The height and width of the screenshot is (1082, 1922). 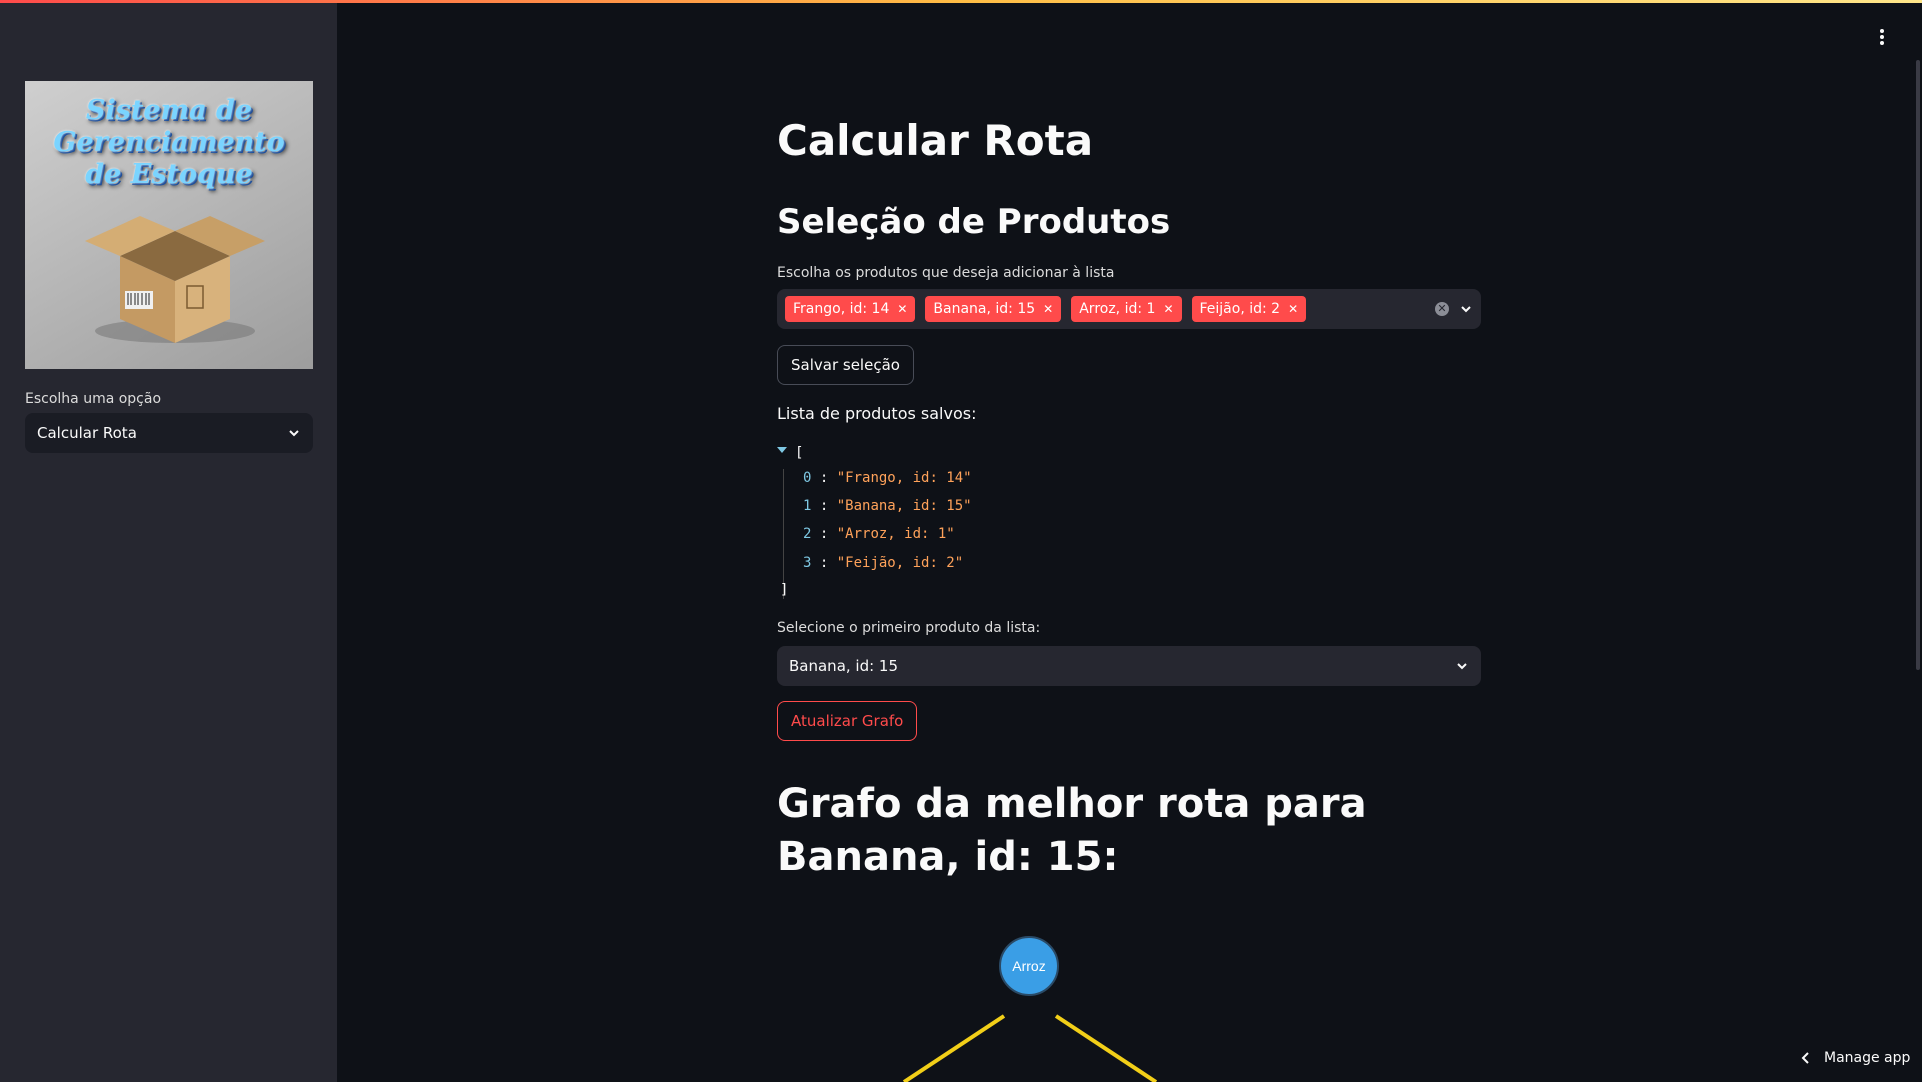 I want to click on json-list-item: 1 : "Banana, id: 15", so click(x=887, y=506).